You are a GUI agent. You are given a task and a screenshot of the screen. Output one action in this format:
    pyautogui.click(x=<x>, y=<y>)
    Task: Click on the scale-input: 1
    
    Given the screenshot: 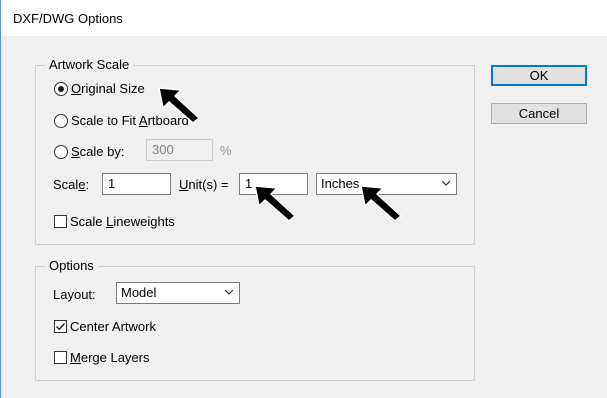 What is the action you would take?
    pyautogui.click(x=136, y=184)
    